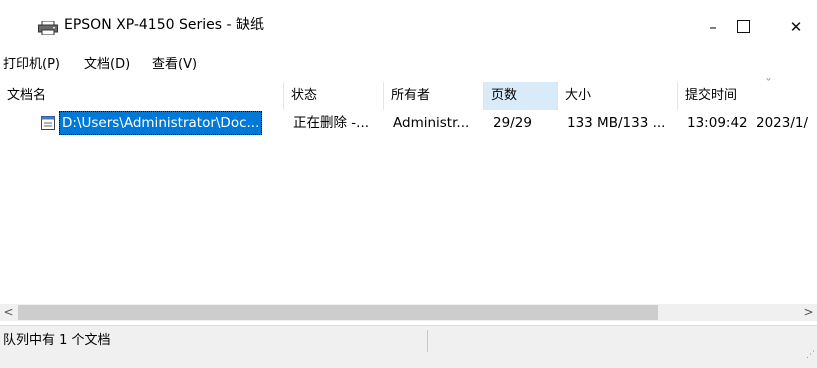  What do you see at coordinates (768, 83) in the screenshot?
I see `sort-chevron-icon: ˅` at bounding box center [768, 83].